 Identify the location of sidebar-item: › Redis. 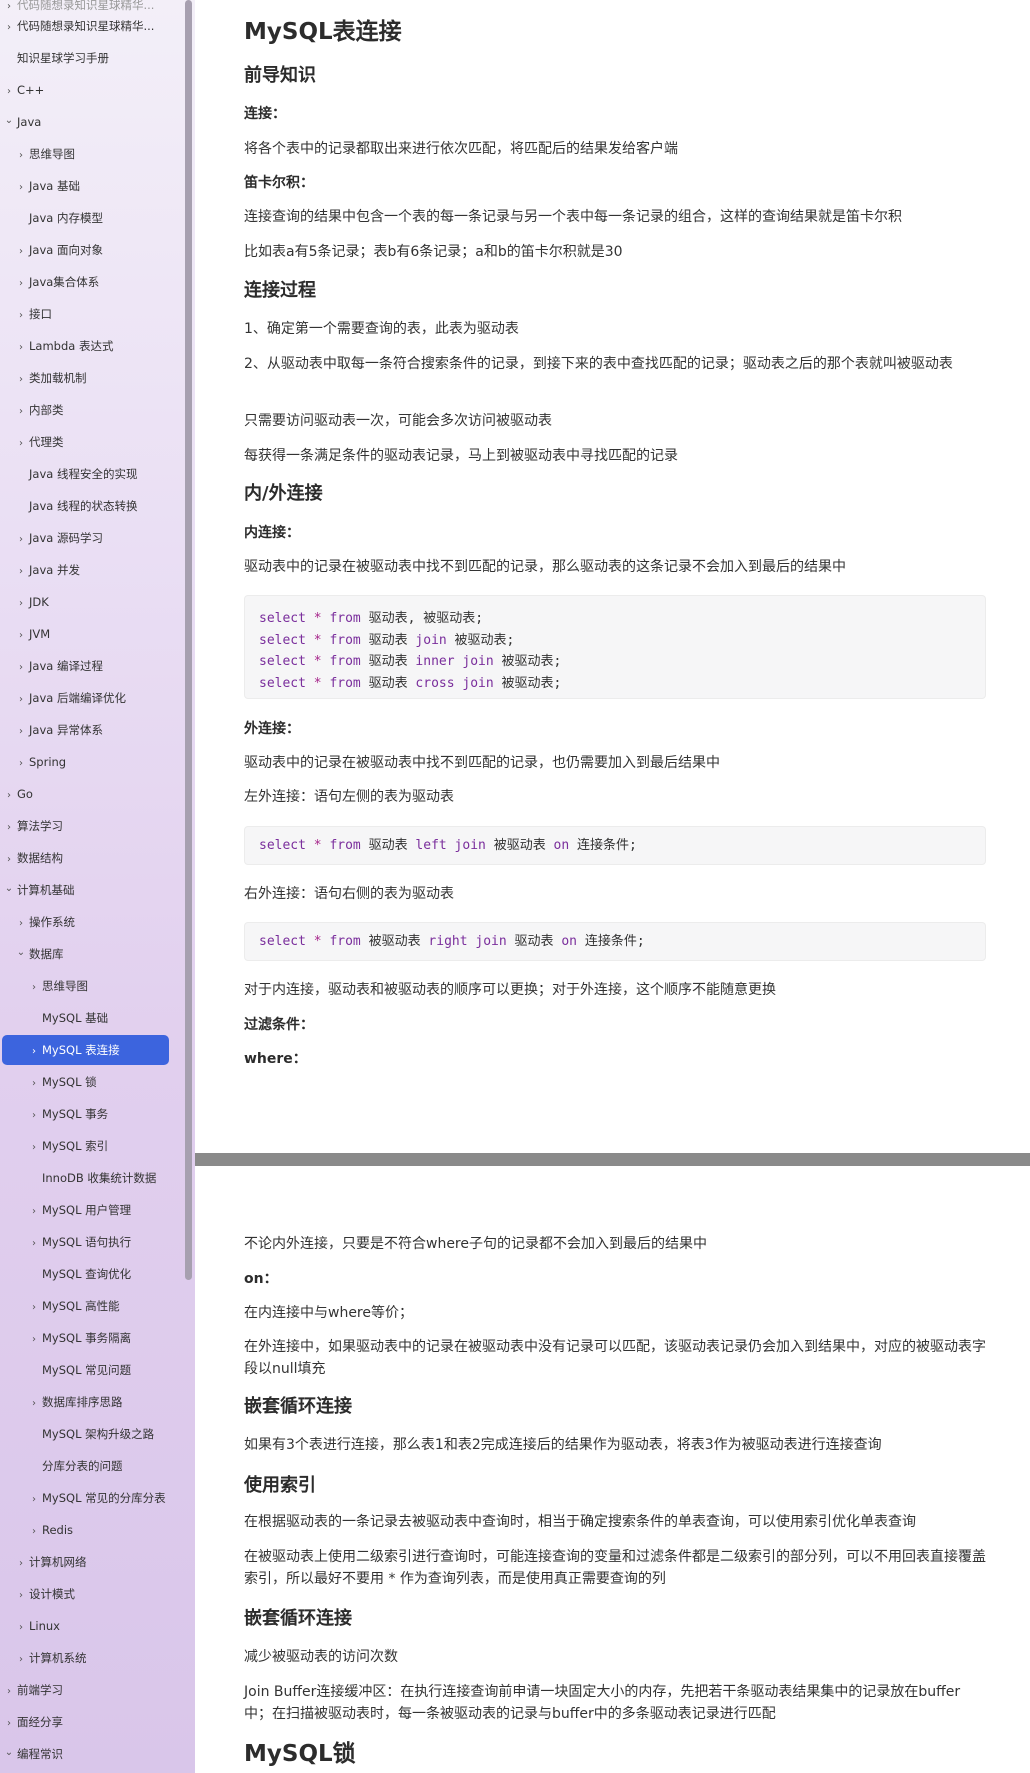
(89, 1530).